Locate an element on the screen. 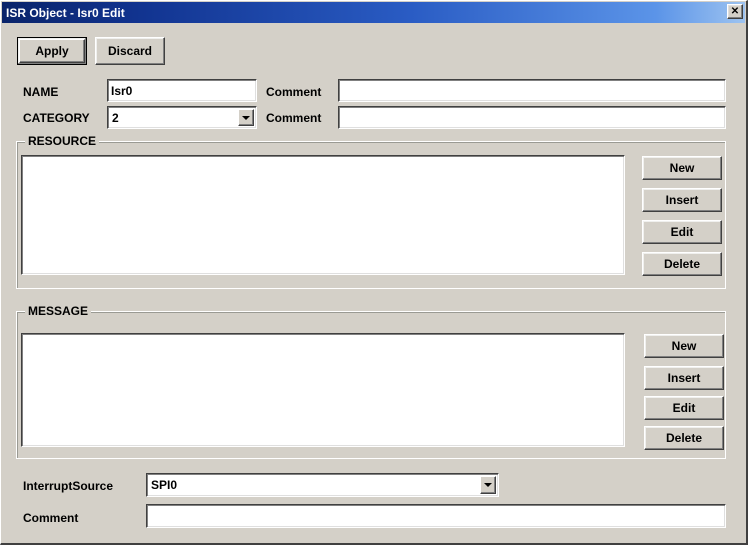 This screenshot has height=545, width=748. name-label: NAME is located at coordinates (41, 92).